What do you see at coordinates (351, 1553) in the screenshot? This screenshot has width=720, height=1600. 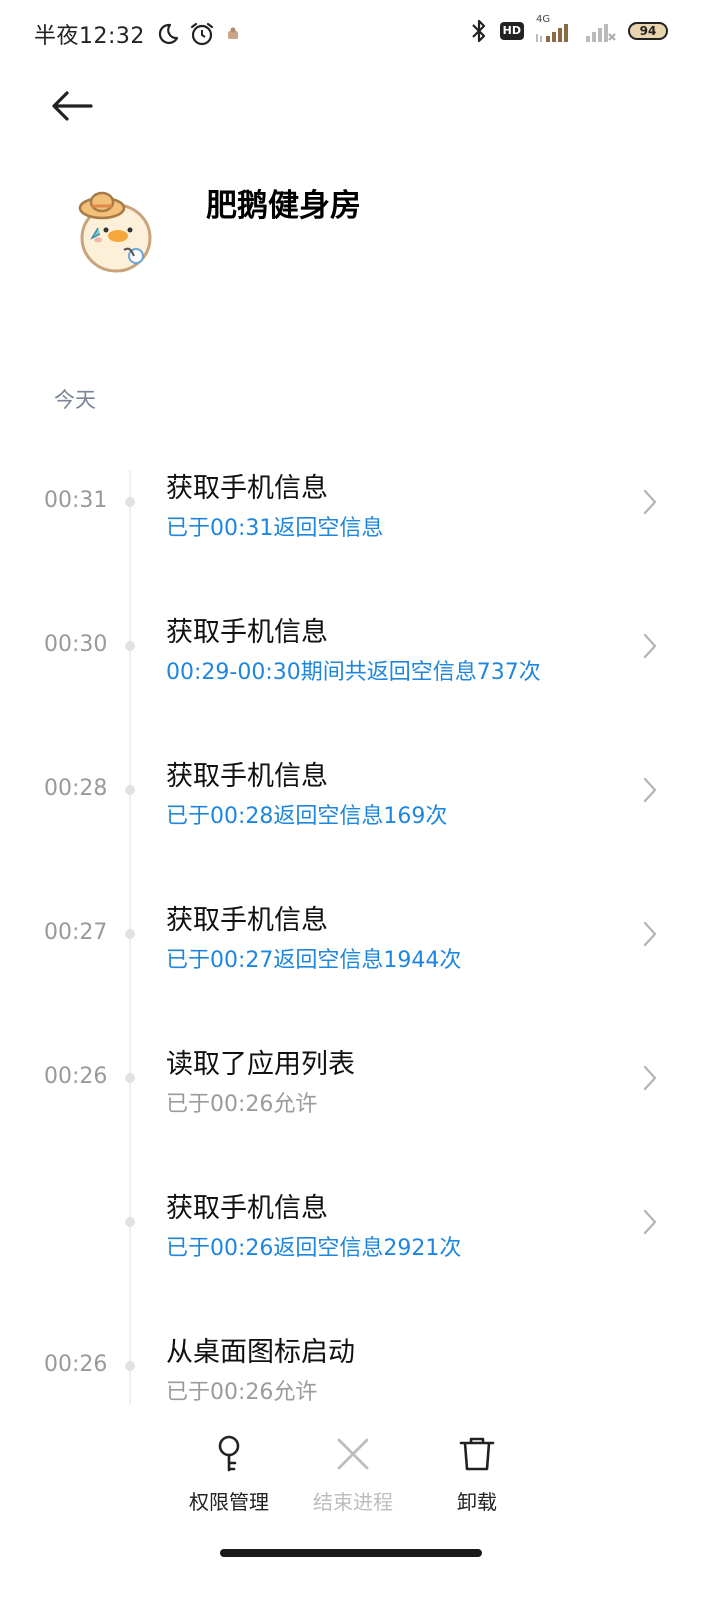 I see `home-indicator` at bounding box center [351, 1553].